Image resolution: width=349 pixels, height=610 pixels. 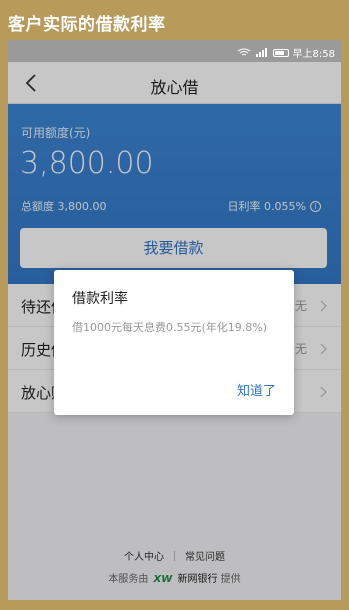 What do you see at coordinates (280, 52) in the screenshot?
I see `battery-icon` at bounding box center [280, 52].